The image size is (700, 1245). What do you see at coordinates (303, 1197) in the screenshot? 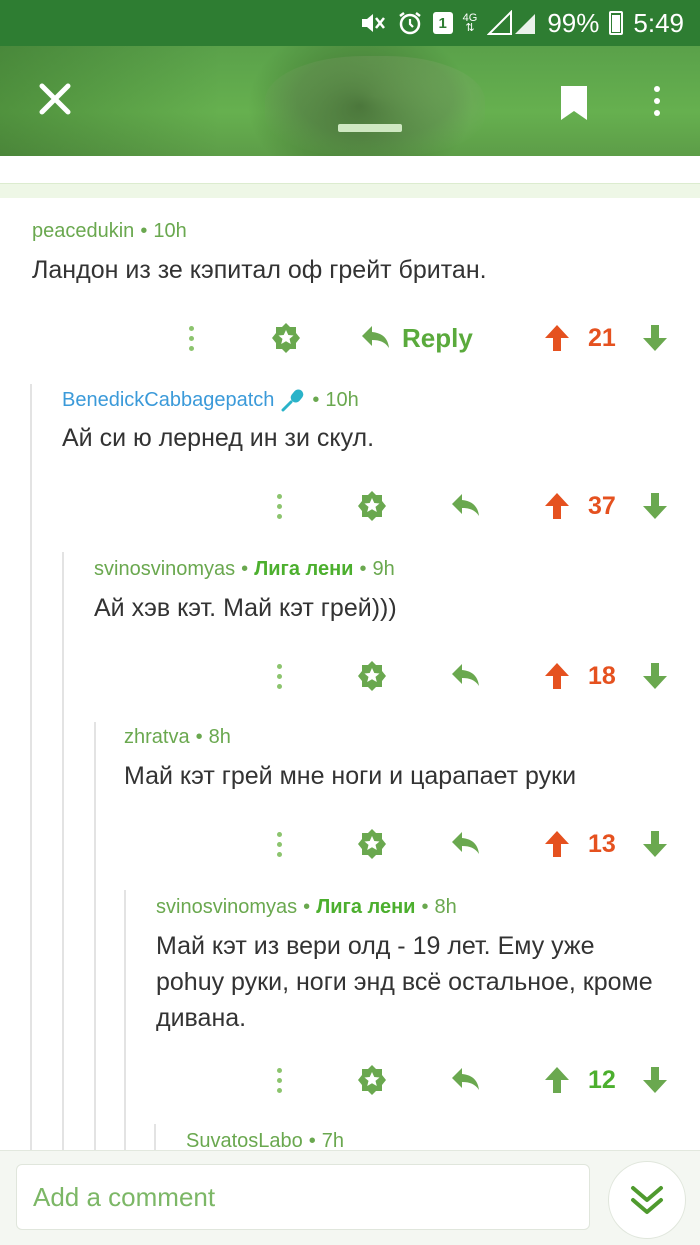
I see `comment-input: Add a comment` at bounding box center [303, 1197].